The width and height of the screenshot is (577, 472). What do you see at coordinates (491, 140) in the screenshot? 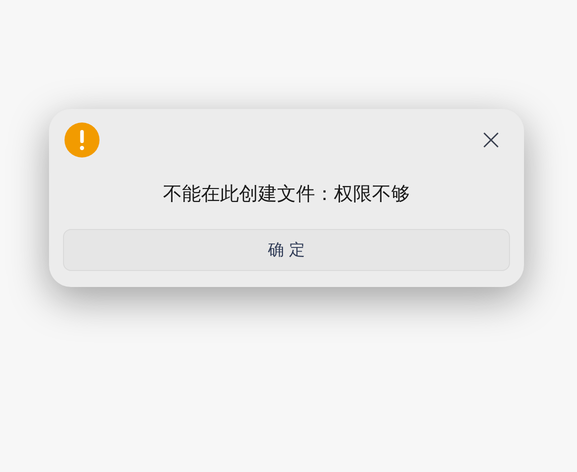
I see `close-icon` at bounding box center [491, 140].